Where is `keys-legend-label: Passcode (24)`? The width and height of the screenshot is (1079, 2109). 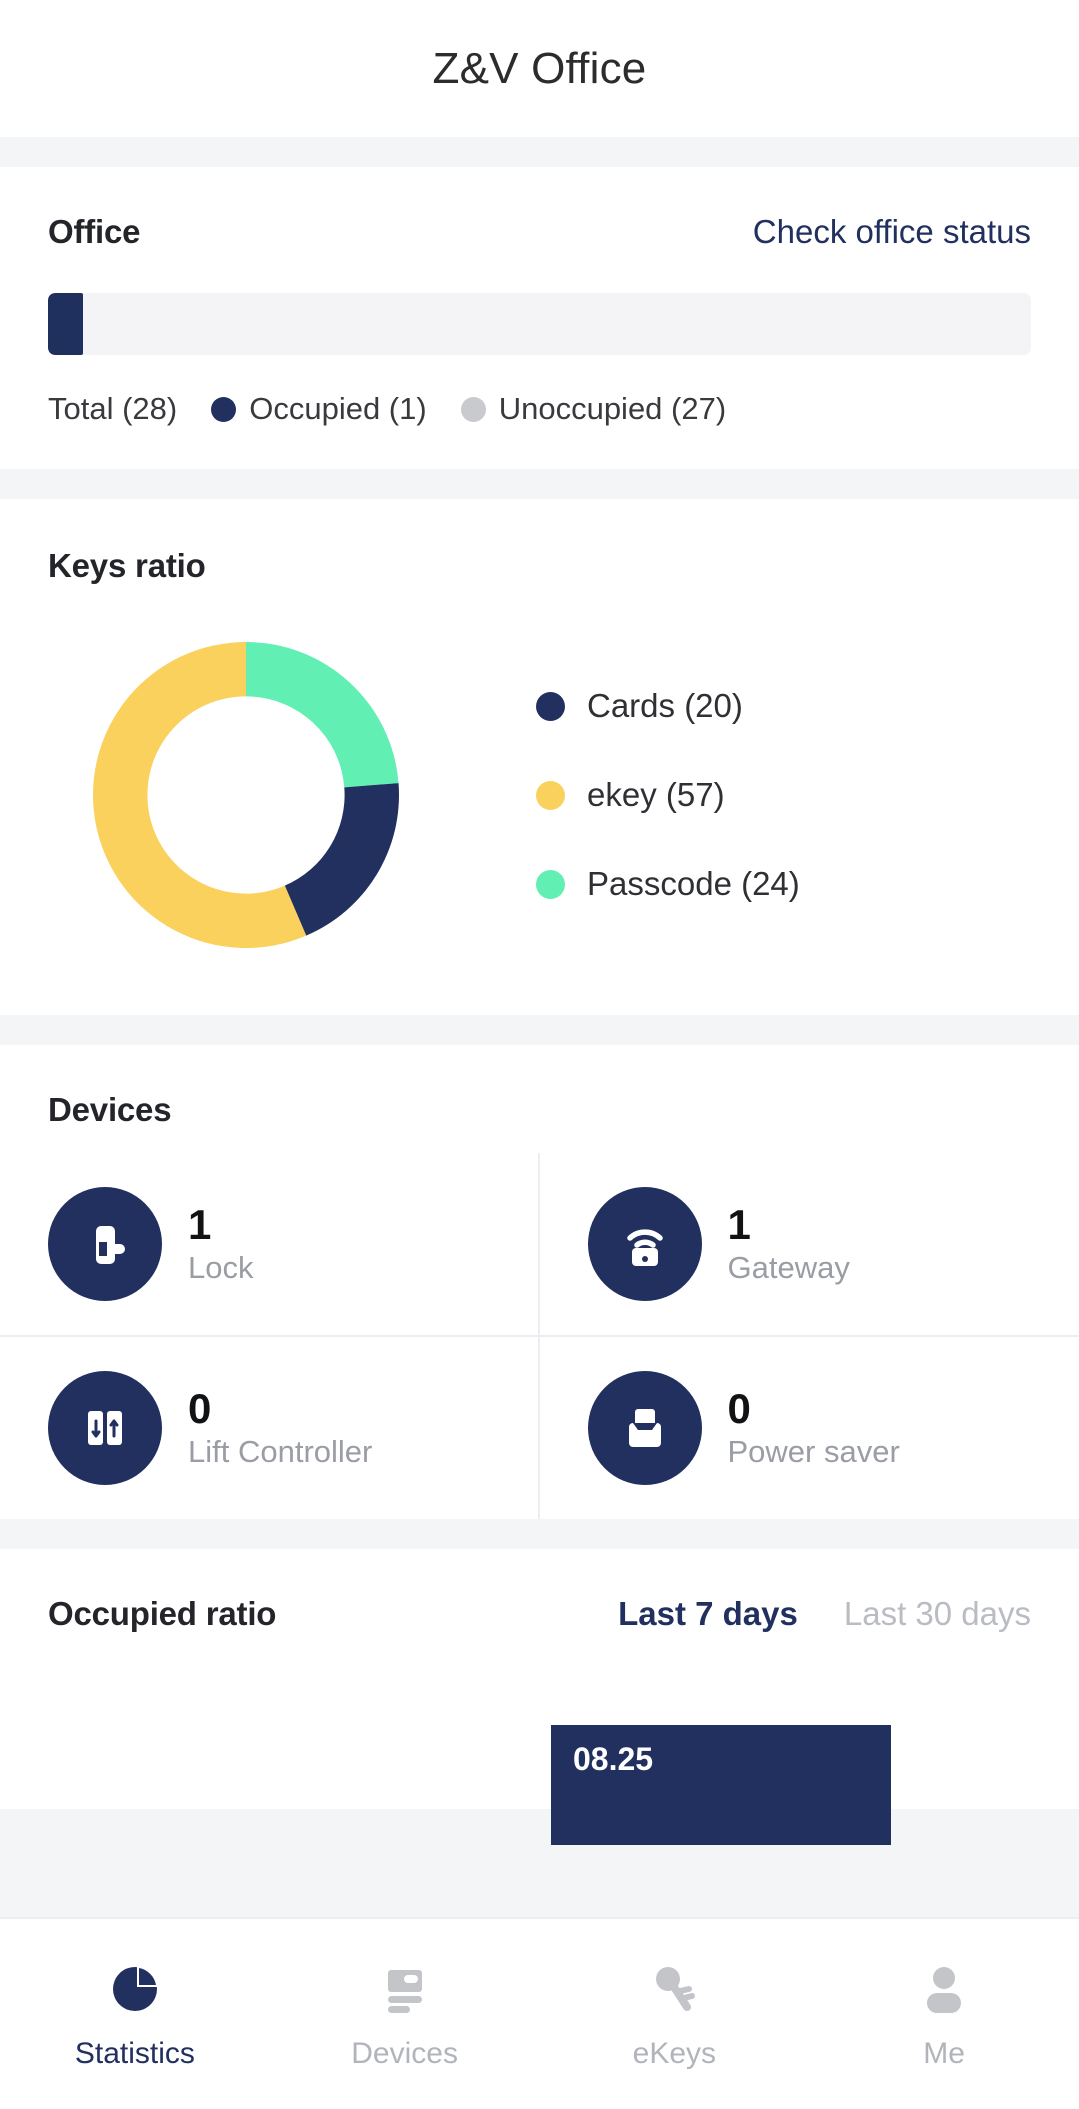
keys-legend-label: Passcode (24) is located at coordinates (693, 883).